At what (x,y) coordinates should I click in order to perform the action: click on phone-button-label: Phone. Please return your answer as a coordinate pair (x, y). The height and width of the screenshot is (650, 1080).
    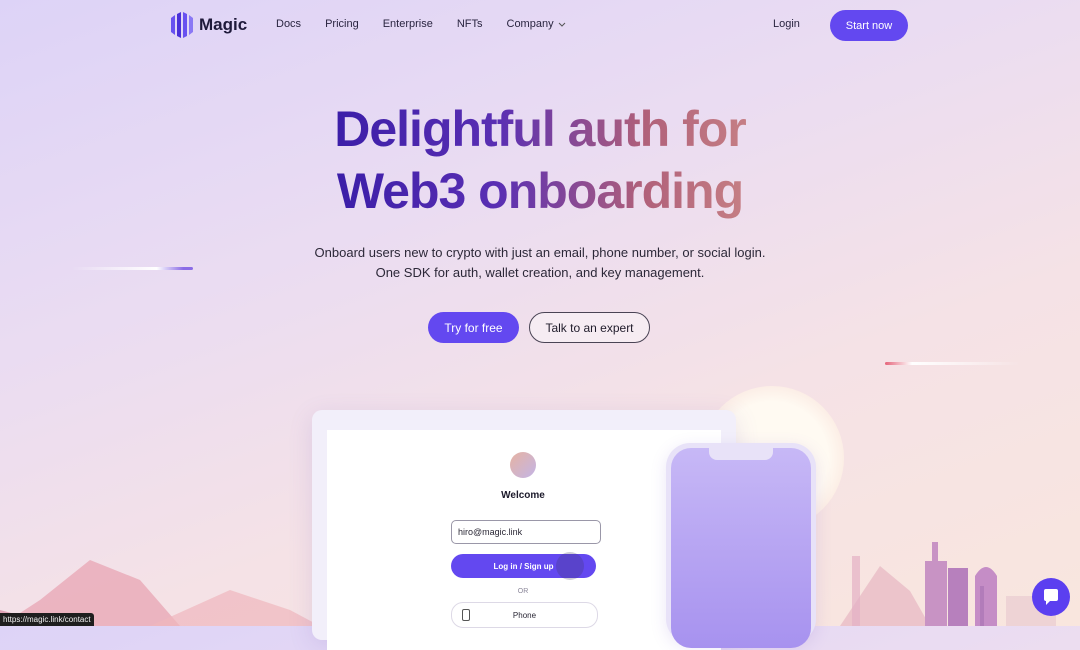
    Looking at the image, I should click on (524, 615).